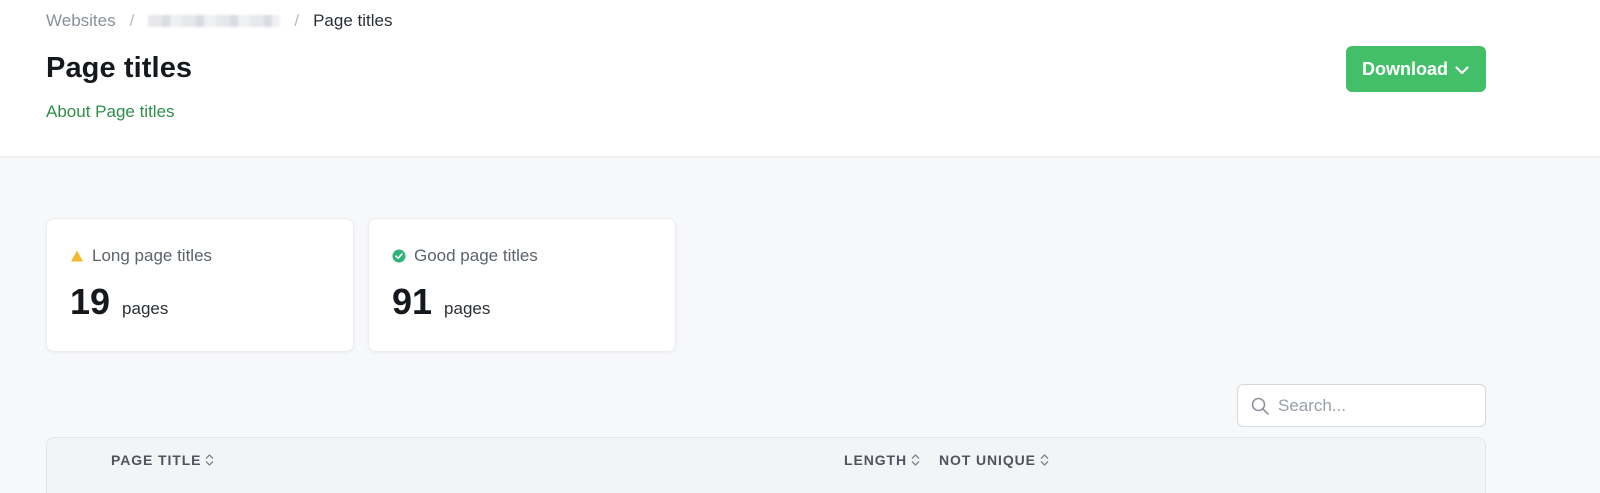 Image resolution: width=1600 pixels, height=493 pixels. What do you see at coordinates (152, 255) in the screenshot?
I see `card-label-text: Long page titles` at bounding box center [152, 255].